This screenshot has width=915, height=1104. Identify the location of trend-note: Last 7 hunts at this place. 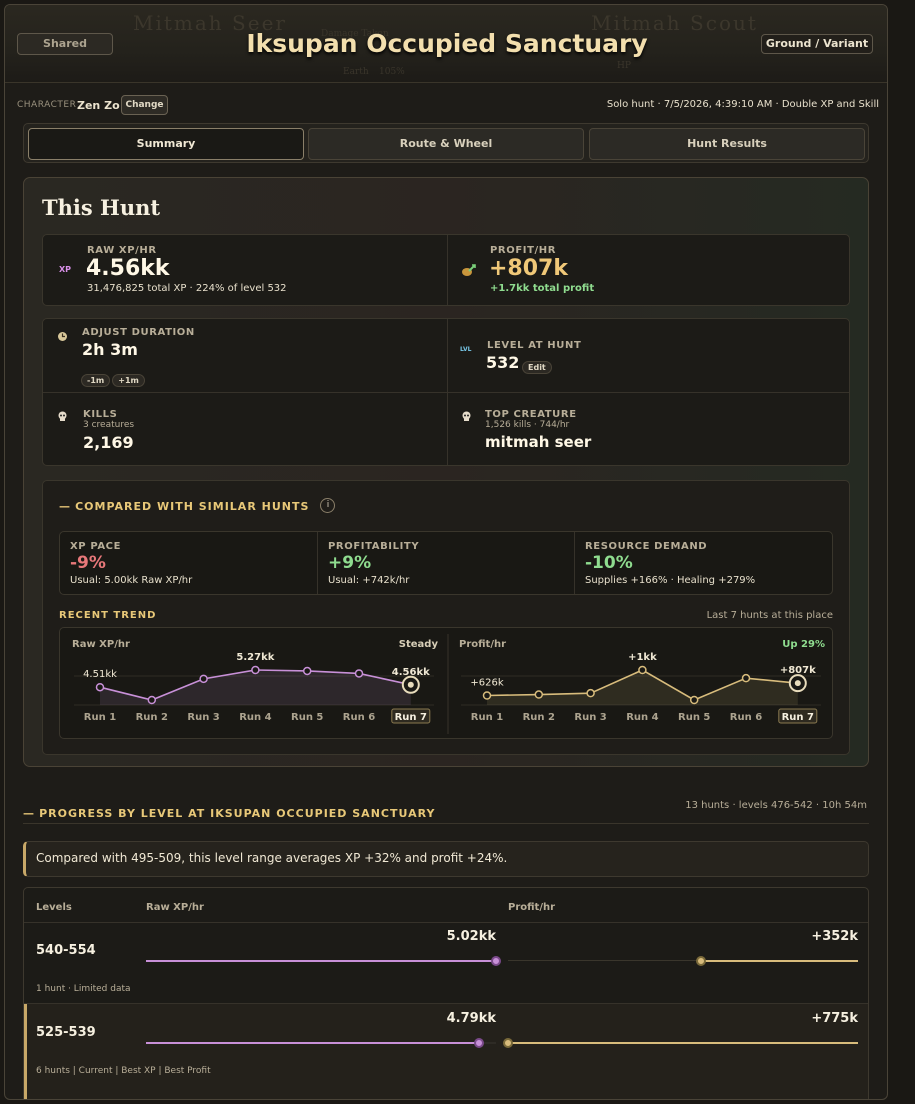
(769, 615).